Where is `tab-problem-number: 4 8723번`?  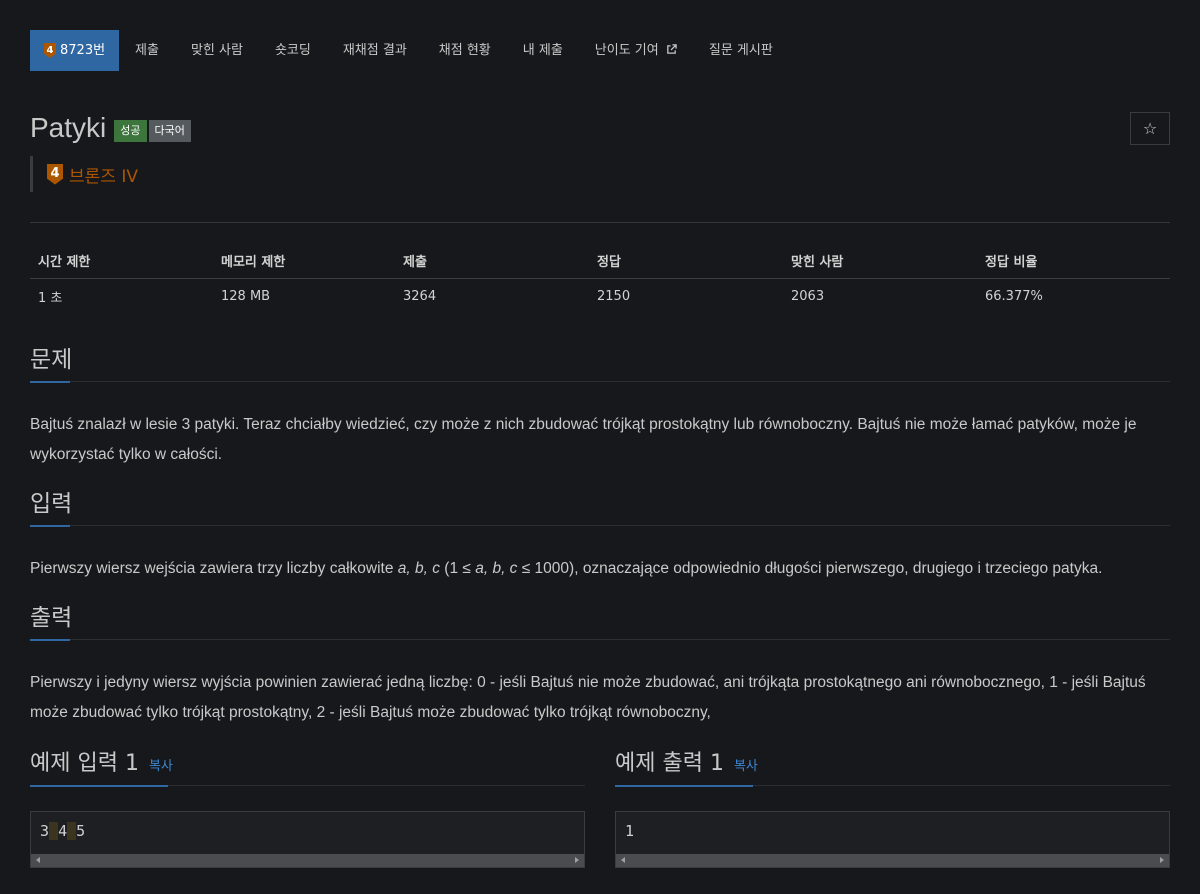 tab-problem-number: 4 8723번 is located at coordinates (75, 50).